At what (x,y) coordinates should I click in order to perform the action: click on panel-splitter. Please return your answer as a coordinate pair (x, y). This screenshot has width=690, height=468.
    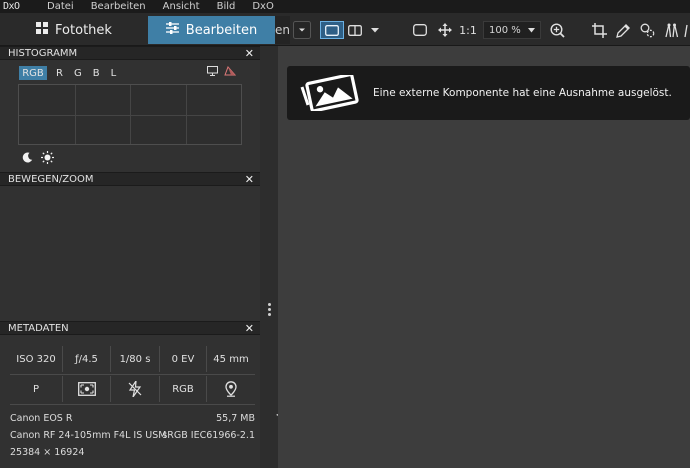
    Looking at the image, I should click on (269, 257).